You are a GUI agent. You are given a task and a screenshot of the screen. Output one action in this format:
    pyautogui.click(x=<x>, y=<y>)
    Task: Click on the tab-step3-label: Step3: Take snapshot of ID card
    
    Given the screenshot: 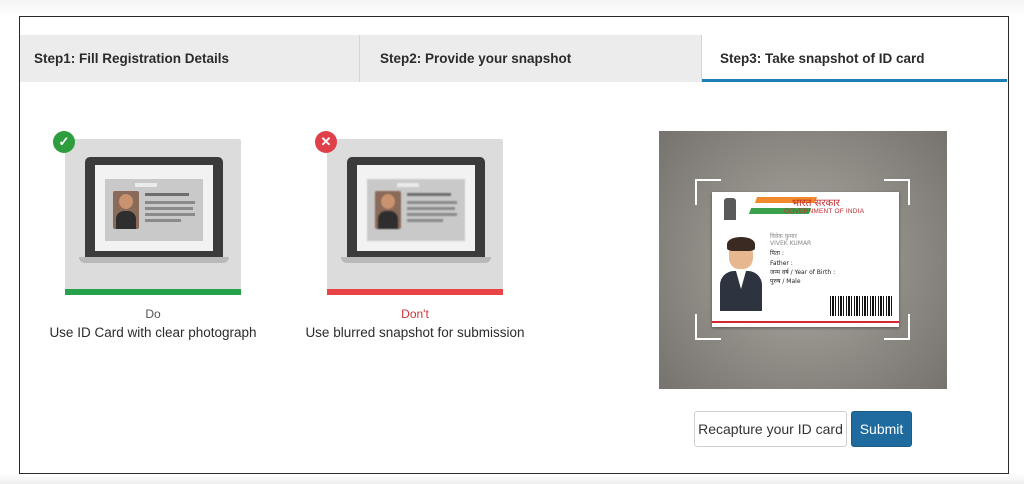 What is the action you would take?
    pyautogui.click(x=822, y=58)
    